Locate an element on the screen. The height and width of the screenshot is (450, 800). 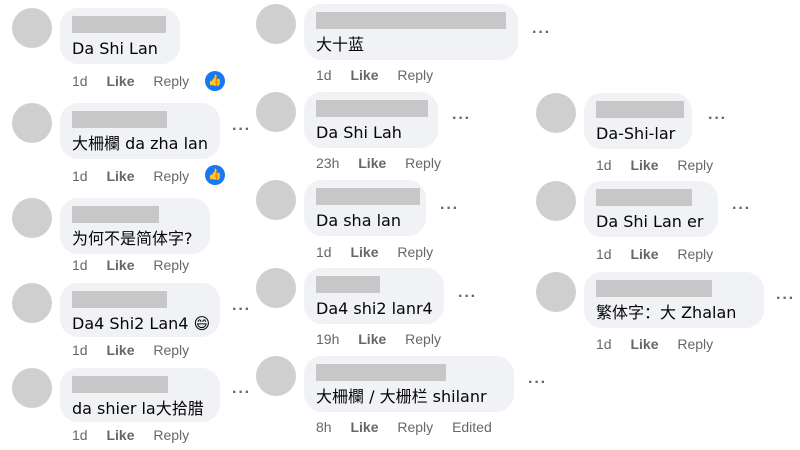
comment-time: 8h is located at coordinates (324, 427).